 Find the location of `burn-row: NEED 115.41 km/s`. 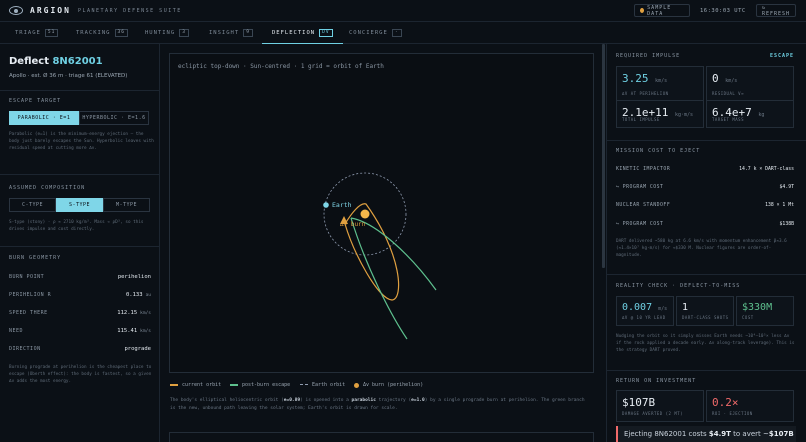

burn-row: NEED 115.41 km/s is located at coordinates (80, 331).